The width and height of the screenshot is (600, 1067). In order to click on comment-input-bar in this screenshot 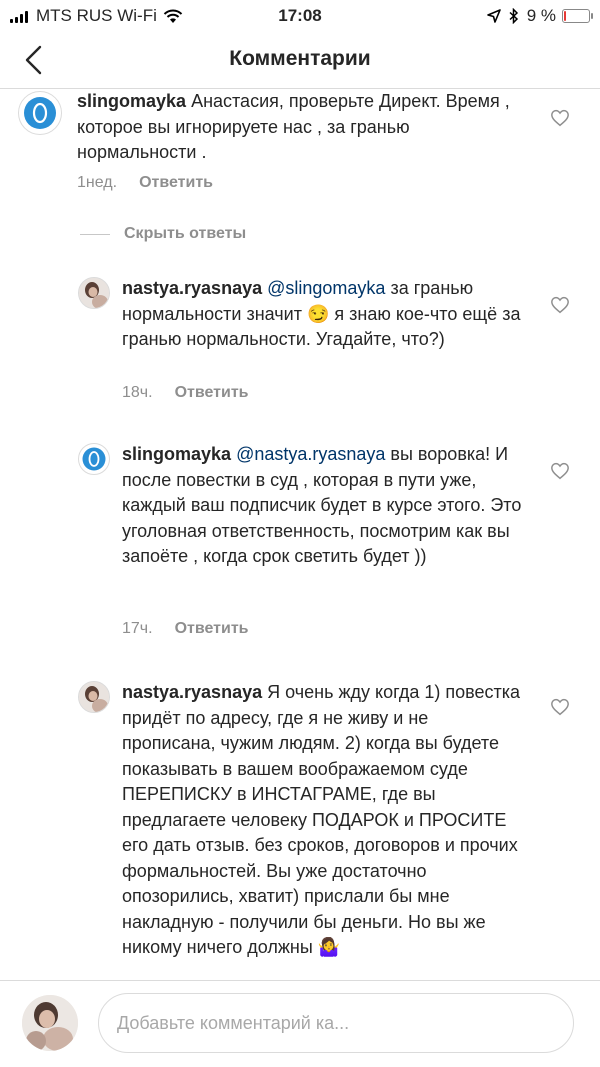, I will do `click(300, 1023)`.